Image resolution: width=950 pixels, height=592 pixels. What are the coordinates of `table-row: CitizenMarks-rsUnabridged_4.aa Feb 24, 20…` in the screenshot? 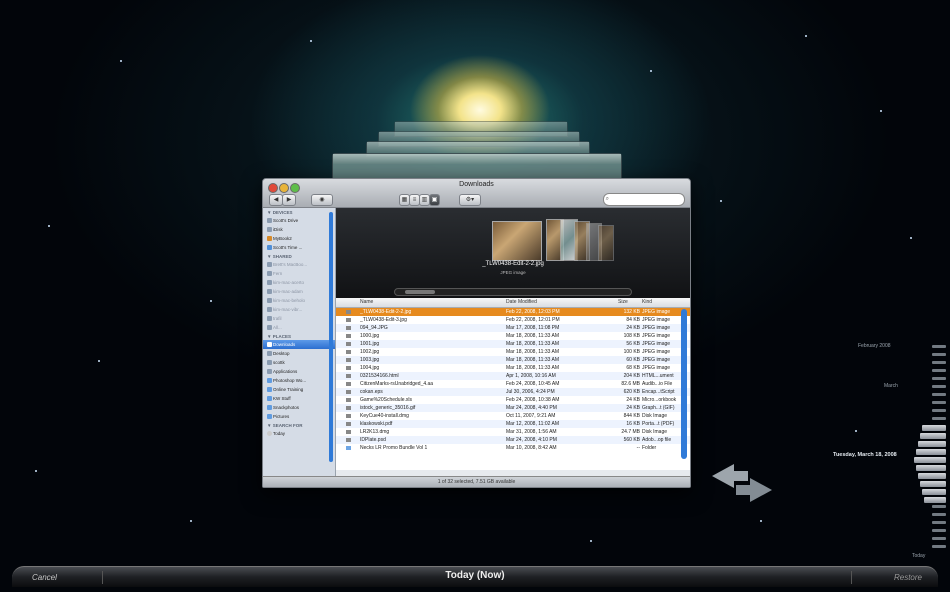 It's located at (513, 384).